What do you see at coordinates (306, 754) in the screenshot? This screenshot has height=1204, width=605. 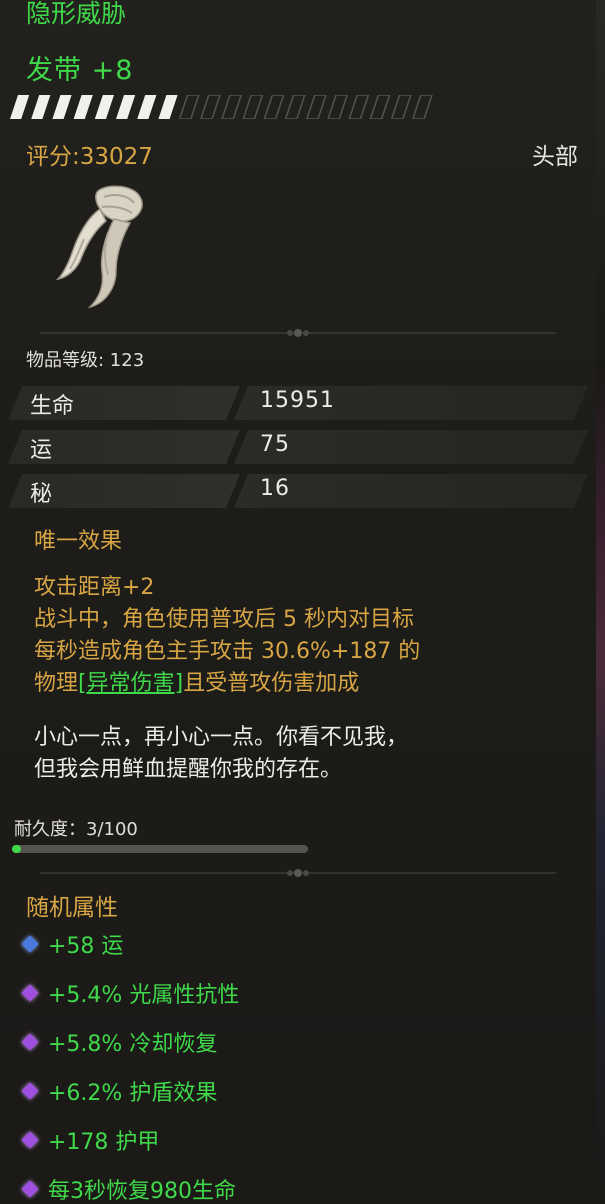 I see `flavor-text: 小心一点，再小心一点。你看不见我， 但我会用鲜血提醒你我的存在。` at bounding box center [306, 754].